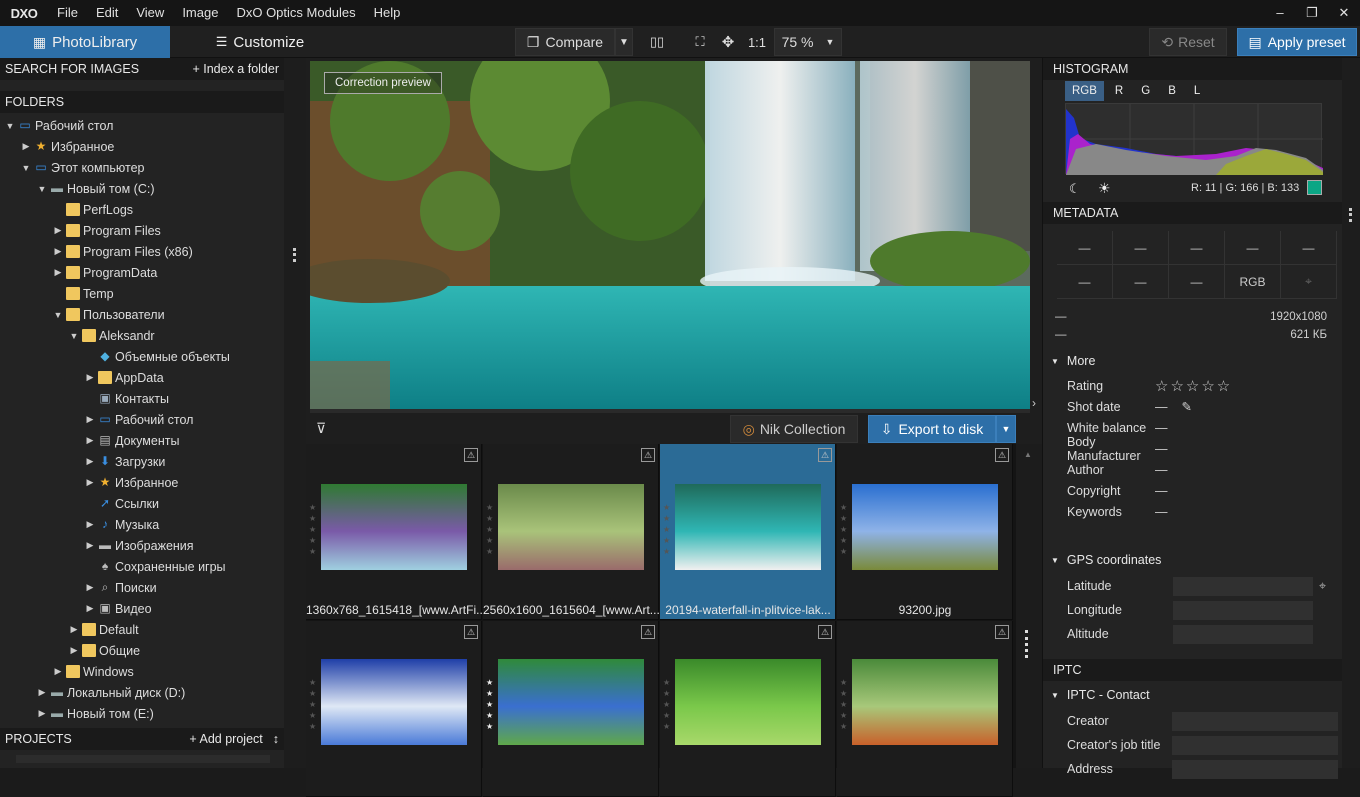 The image size is (1360, 797). Describe the element at coordinates (1193, 386) in the screenshot. I see `rating-stars: ☆☆☆☆☆` at that location.